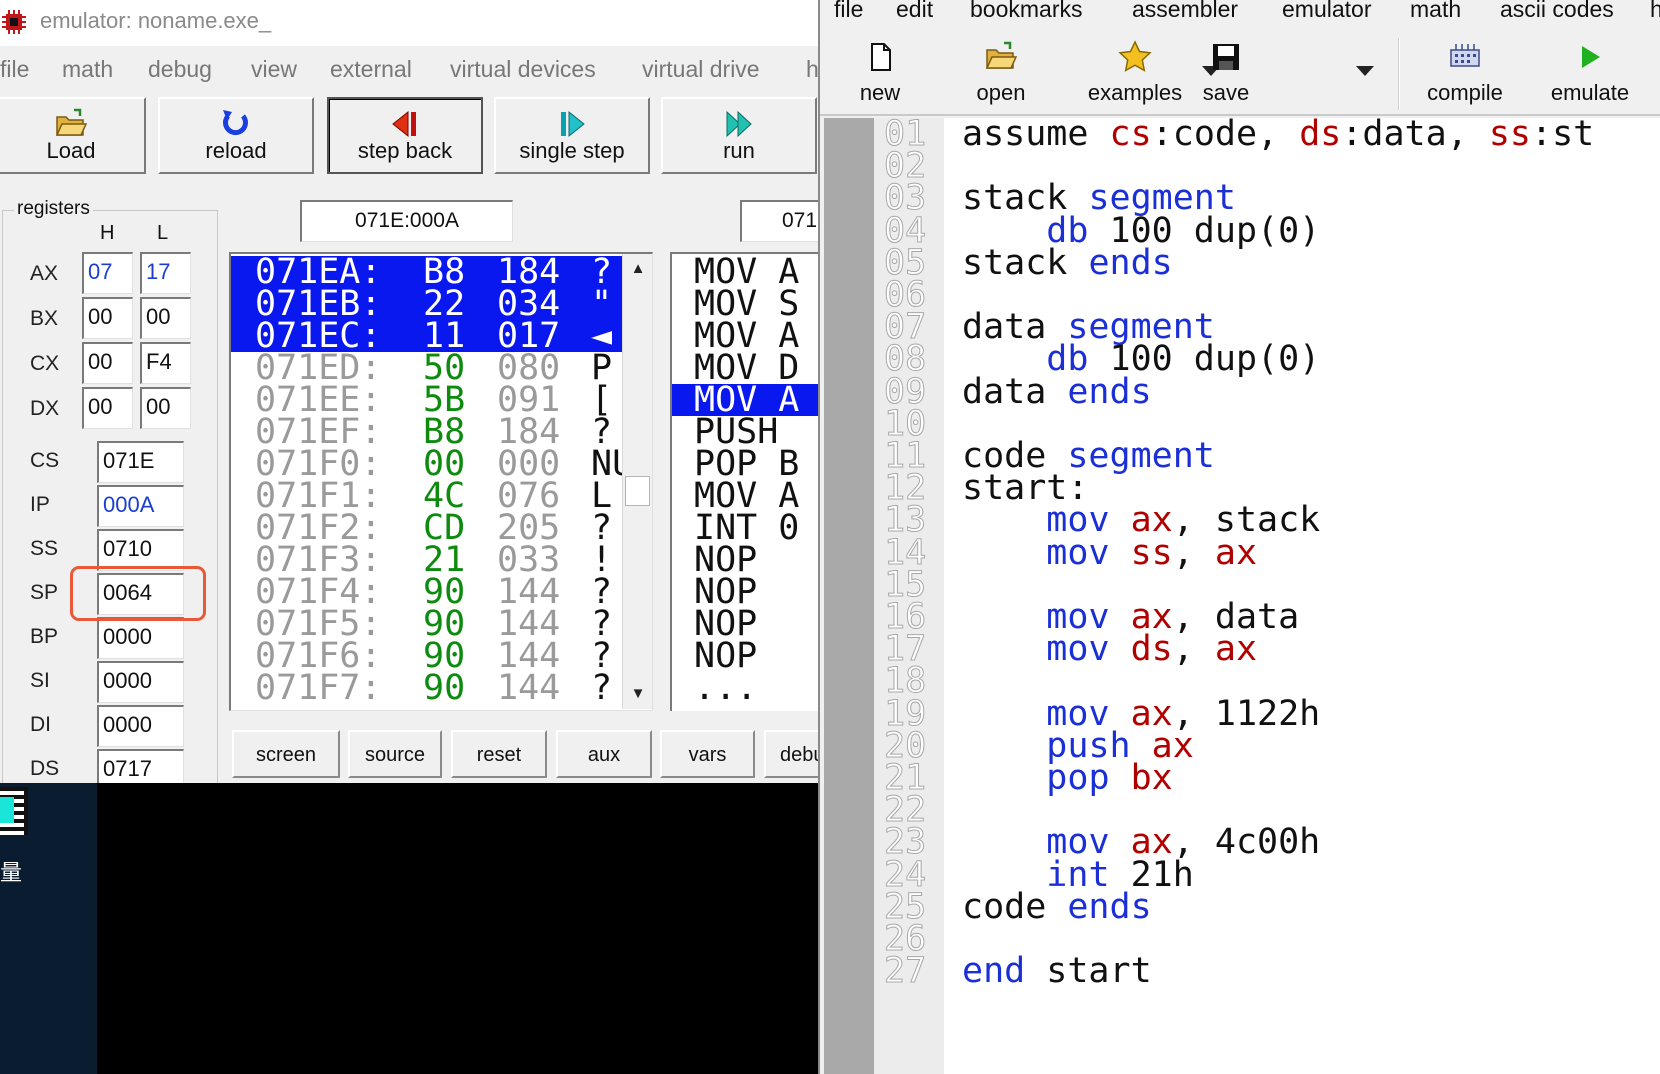 This screenshot has height=1074, width=1660. Describe the element at coordinates (140, 462) in the screenshot. I see `register-cs-value: 071E` at that location.